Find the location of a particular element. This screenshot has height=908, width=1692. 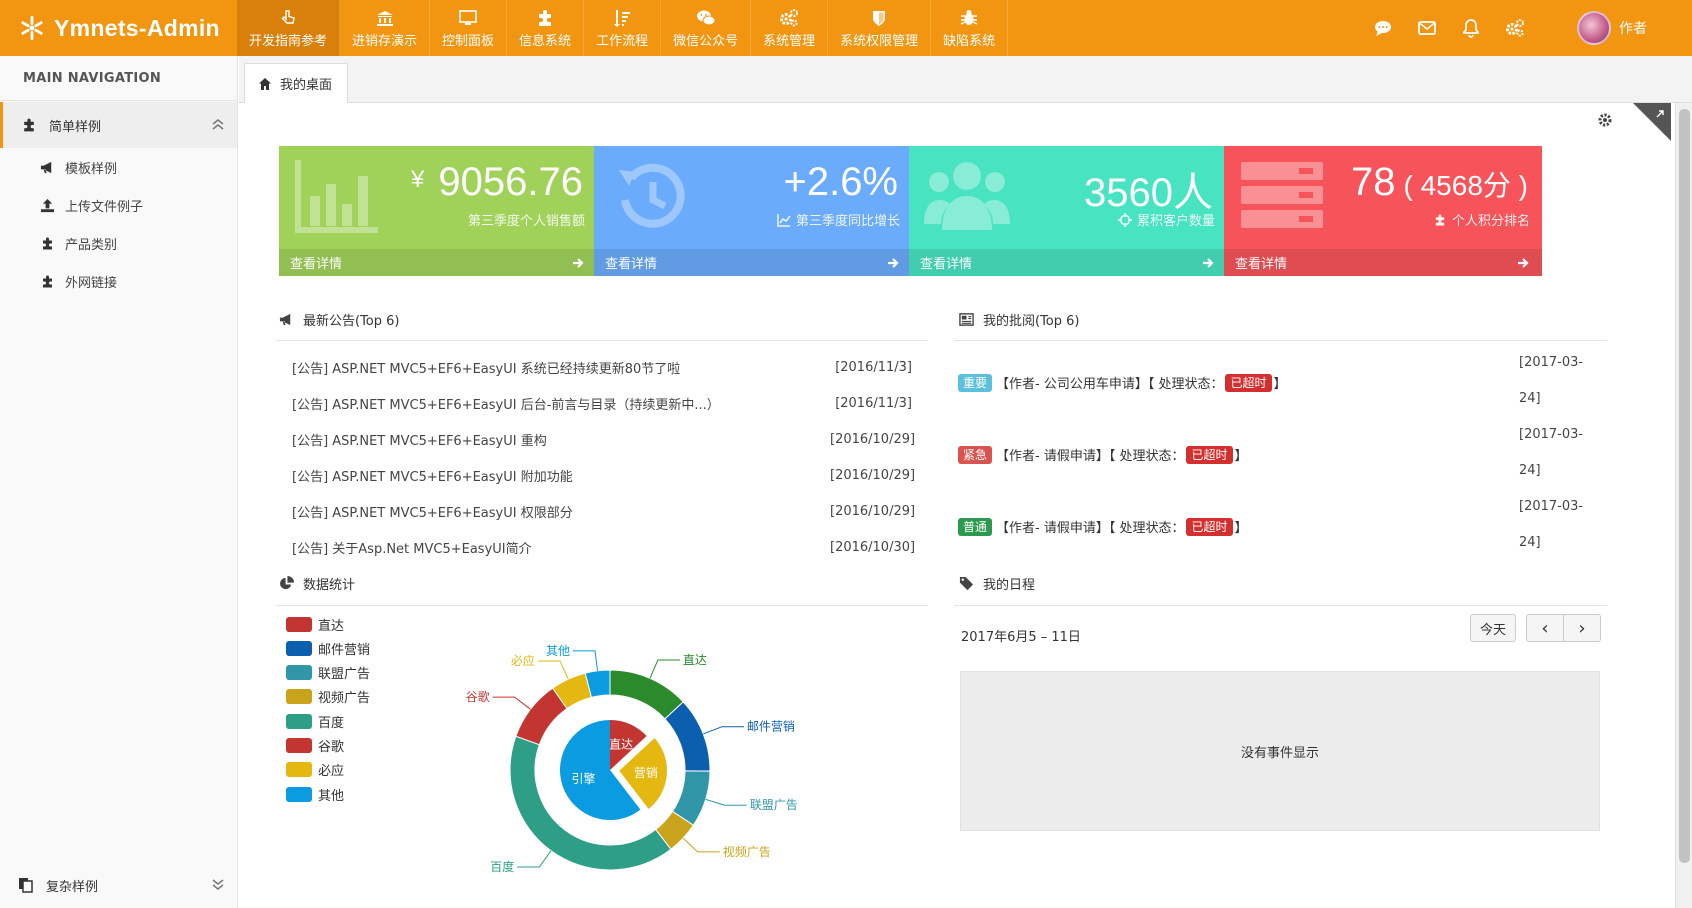

next-week-button: › is located at coordinates (1582, 628).